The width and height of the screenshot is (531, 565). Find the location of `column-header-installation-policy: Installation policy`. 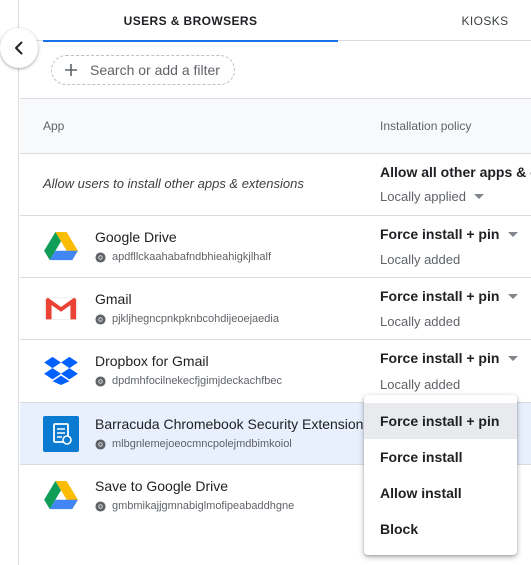

column-header-installation-policy: Installation policy is located at coordinates (426, 126).